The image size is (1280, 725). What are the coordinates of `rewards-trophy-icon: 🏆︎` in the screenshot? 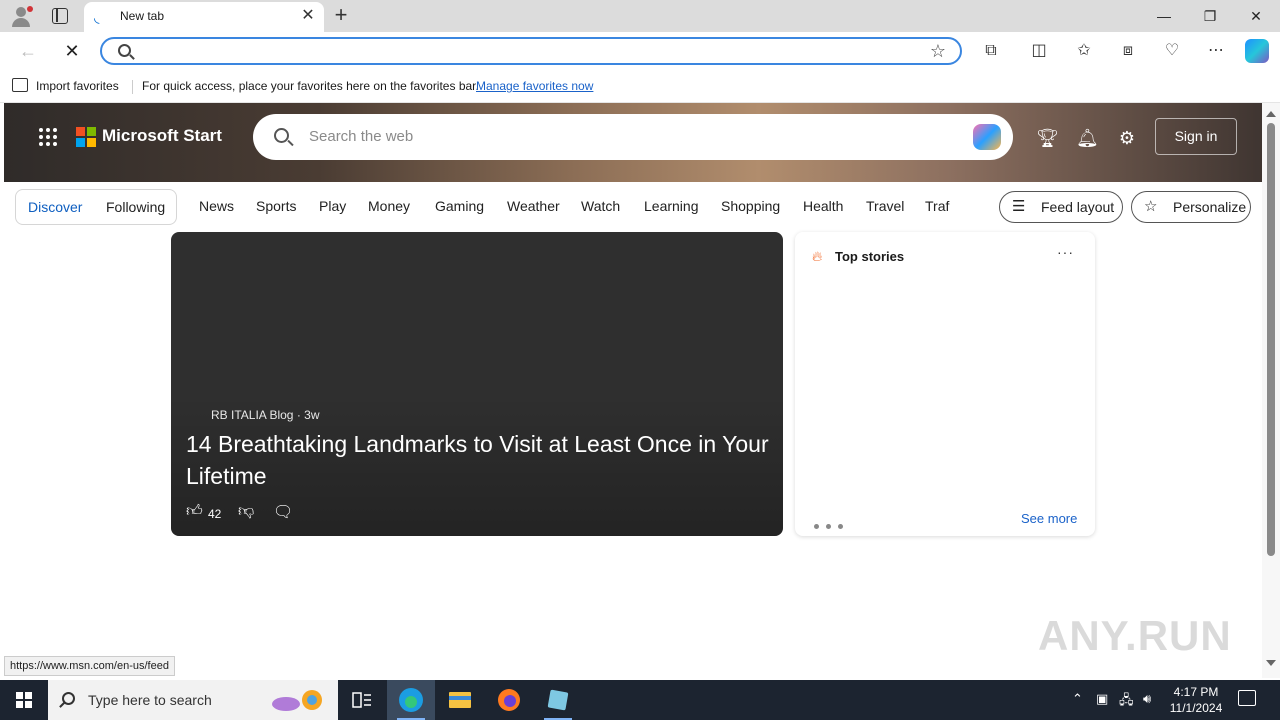 It's located at (1047, 138).